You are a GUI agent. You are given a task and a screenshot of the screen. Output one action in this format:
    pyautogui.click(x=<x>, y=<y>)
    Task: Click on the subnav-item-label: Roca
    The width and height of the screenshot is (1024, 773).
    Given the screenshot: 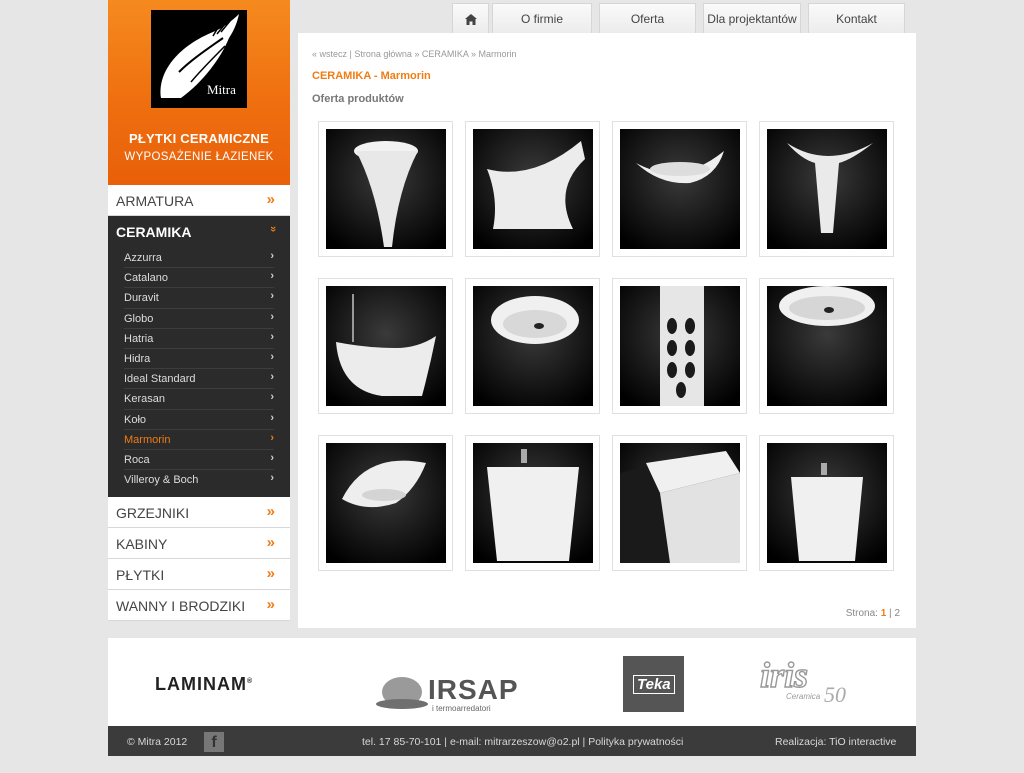 What is the action you would take?
    pyautogui.click(x=137, y=459)
    